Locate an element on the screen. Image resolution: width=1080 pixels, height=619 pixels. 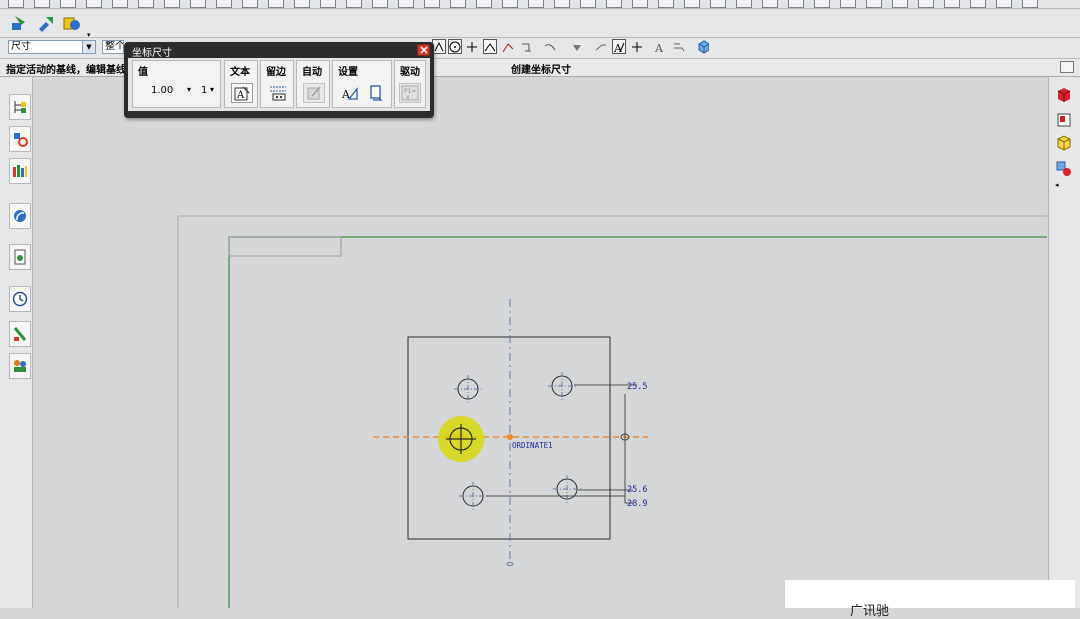
group-margin: 留边 is located at coordinates (277, 84).